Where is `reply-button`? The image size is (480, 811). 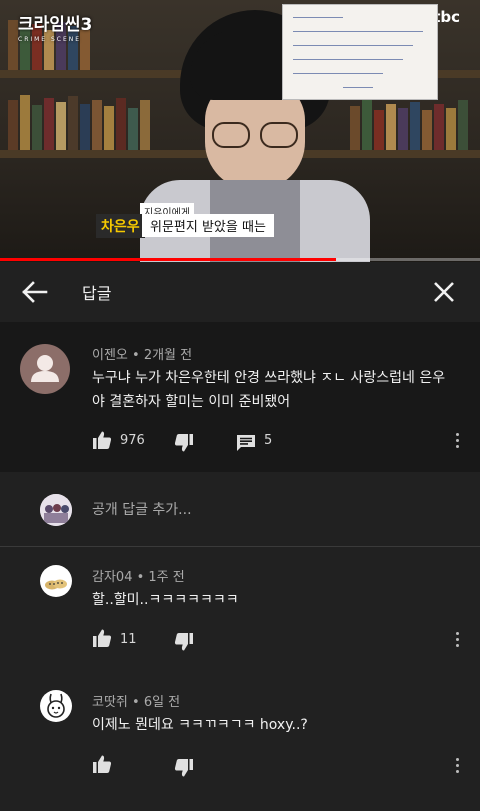 reply-button is located at coordinates (246, 445).